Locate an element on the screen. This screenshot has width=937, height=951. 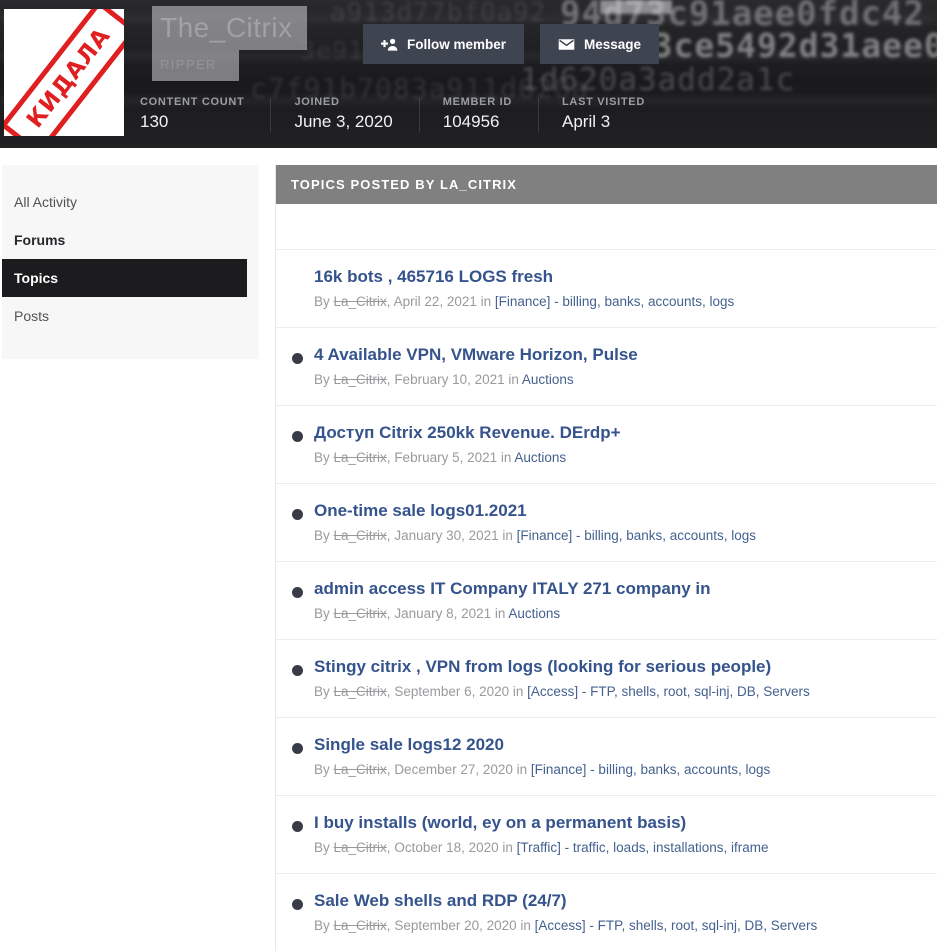
avatar: КИДАЛА is located at coordinates (64, 72).